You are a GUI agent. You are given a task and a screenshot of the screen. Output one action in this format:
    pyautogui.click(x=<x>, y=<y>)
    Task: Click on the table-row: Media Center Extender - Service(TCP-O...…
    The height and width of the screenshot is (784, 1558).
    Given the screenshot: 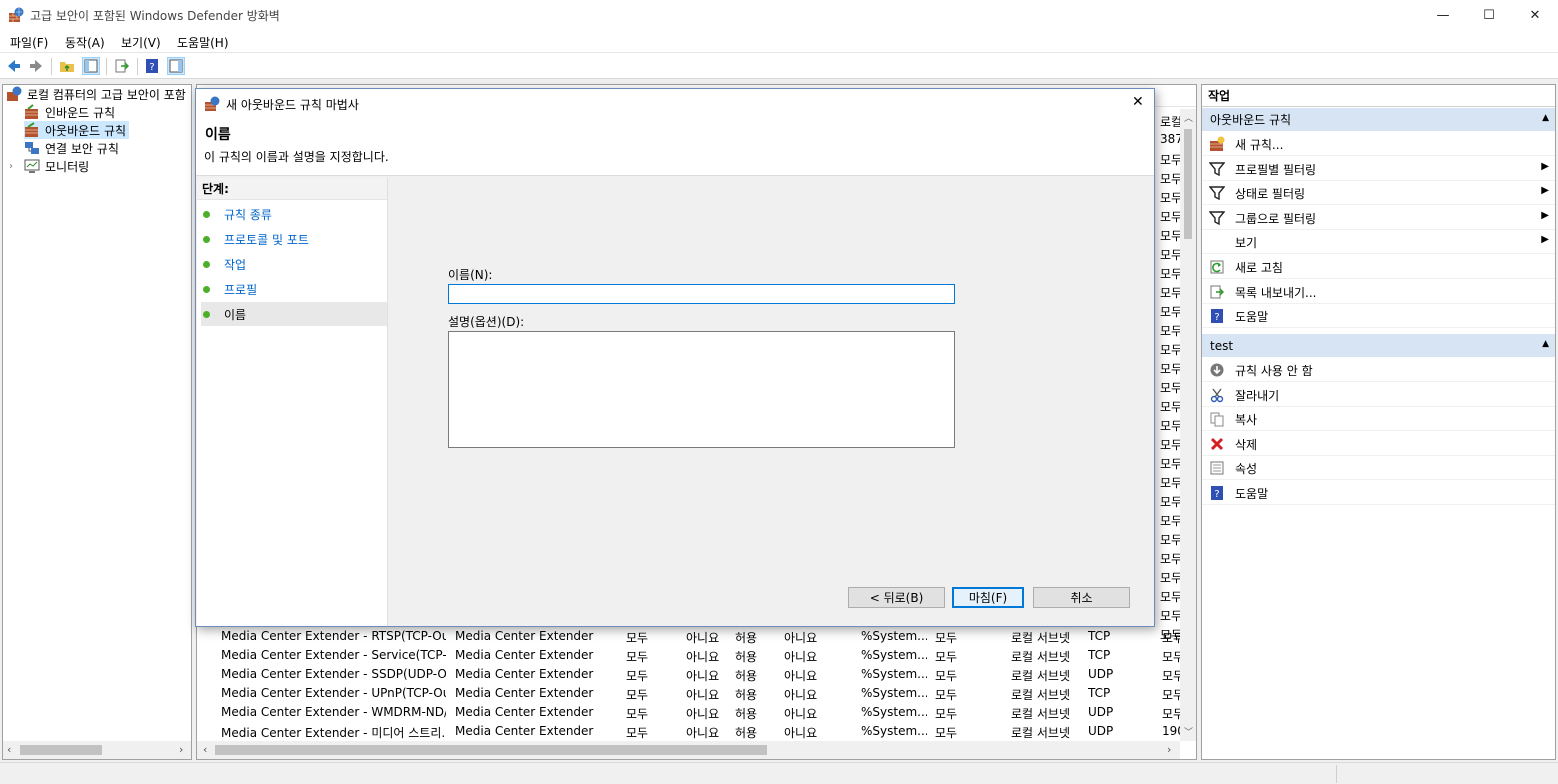 What is the action you would take?
    pyautogui.click(x=689, y=655)
    